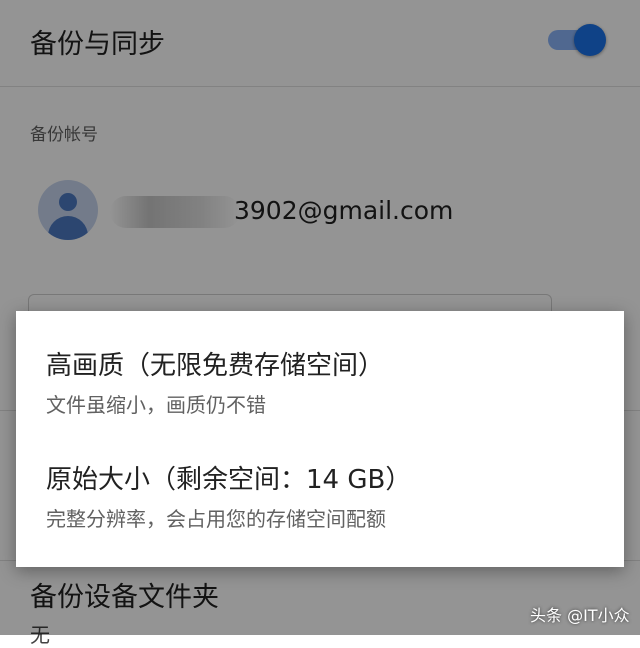 The height and width of the screenshot is (648, 640). I want to click on watermark: 头条 @IT小众, so click(580, 615).